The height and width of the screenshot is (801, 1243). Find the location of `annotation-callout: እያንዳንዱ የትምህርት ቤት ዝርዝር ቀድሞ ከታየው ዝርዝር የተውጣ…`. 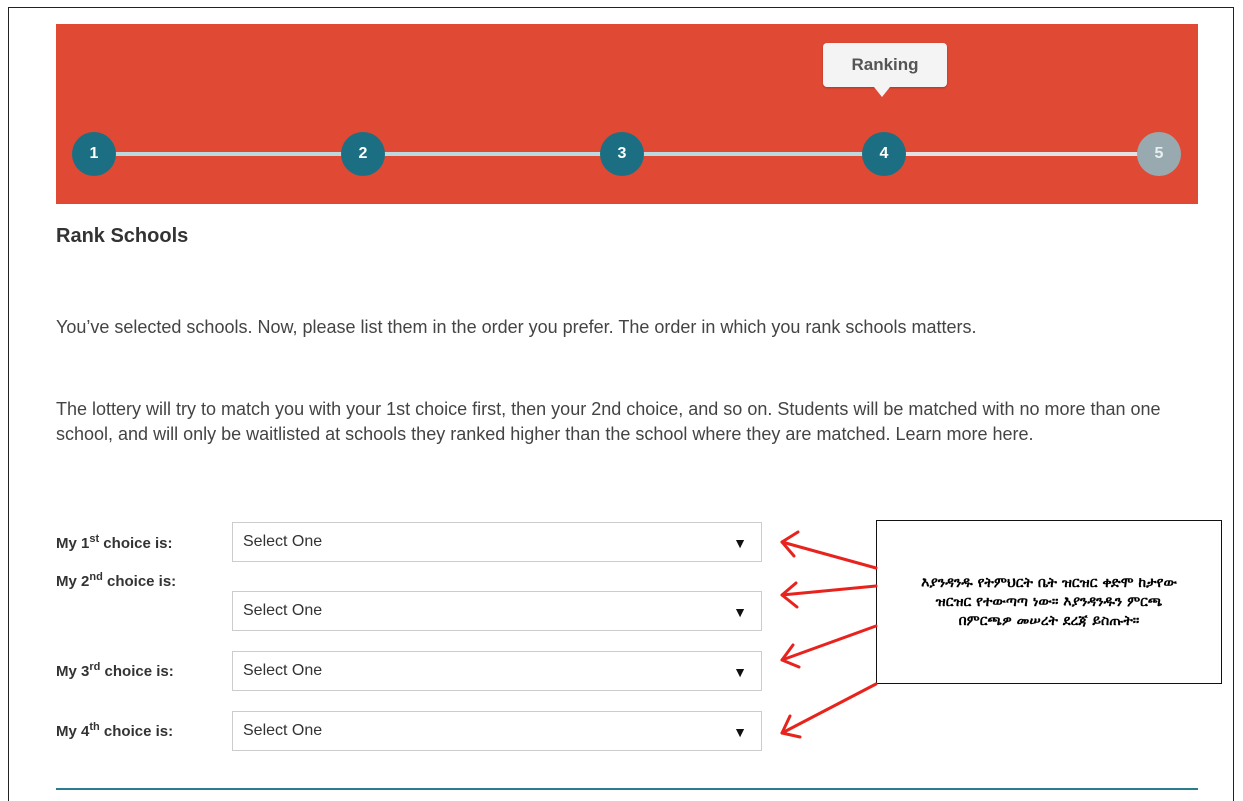

annotation-callout: እያንዳንዱ የትምህርት ቤት ዝርዝር ቀድሞ ከታየው ዝርዝር የተውጣ… is located at coordinates (1049, 602).